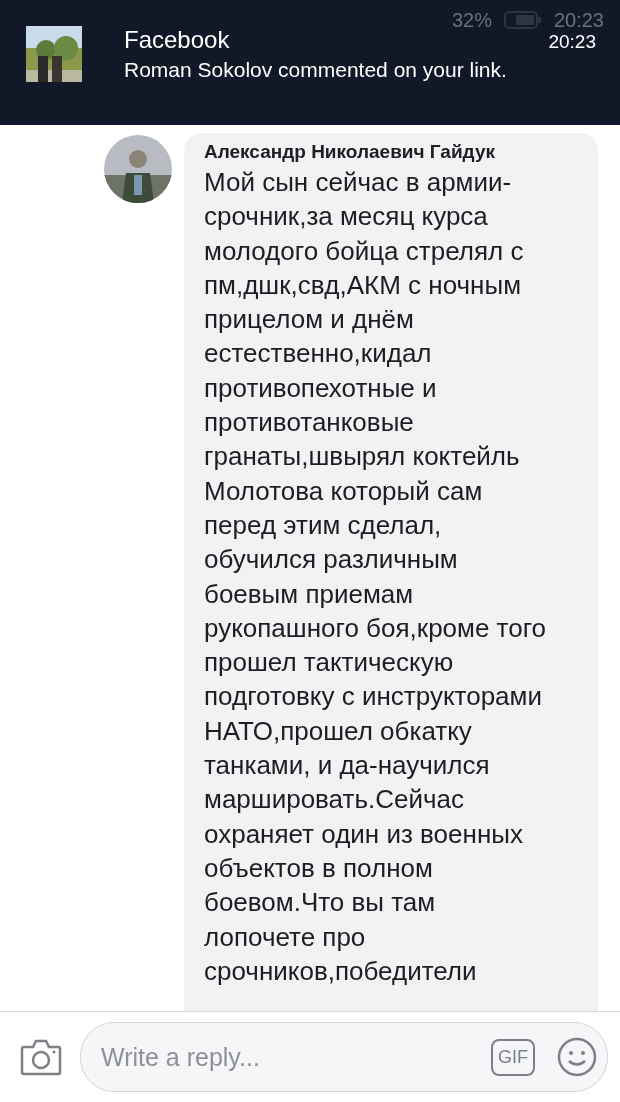 The image size is (620, 1102). I want to click on camera-icon, so click(41, 1057).